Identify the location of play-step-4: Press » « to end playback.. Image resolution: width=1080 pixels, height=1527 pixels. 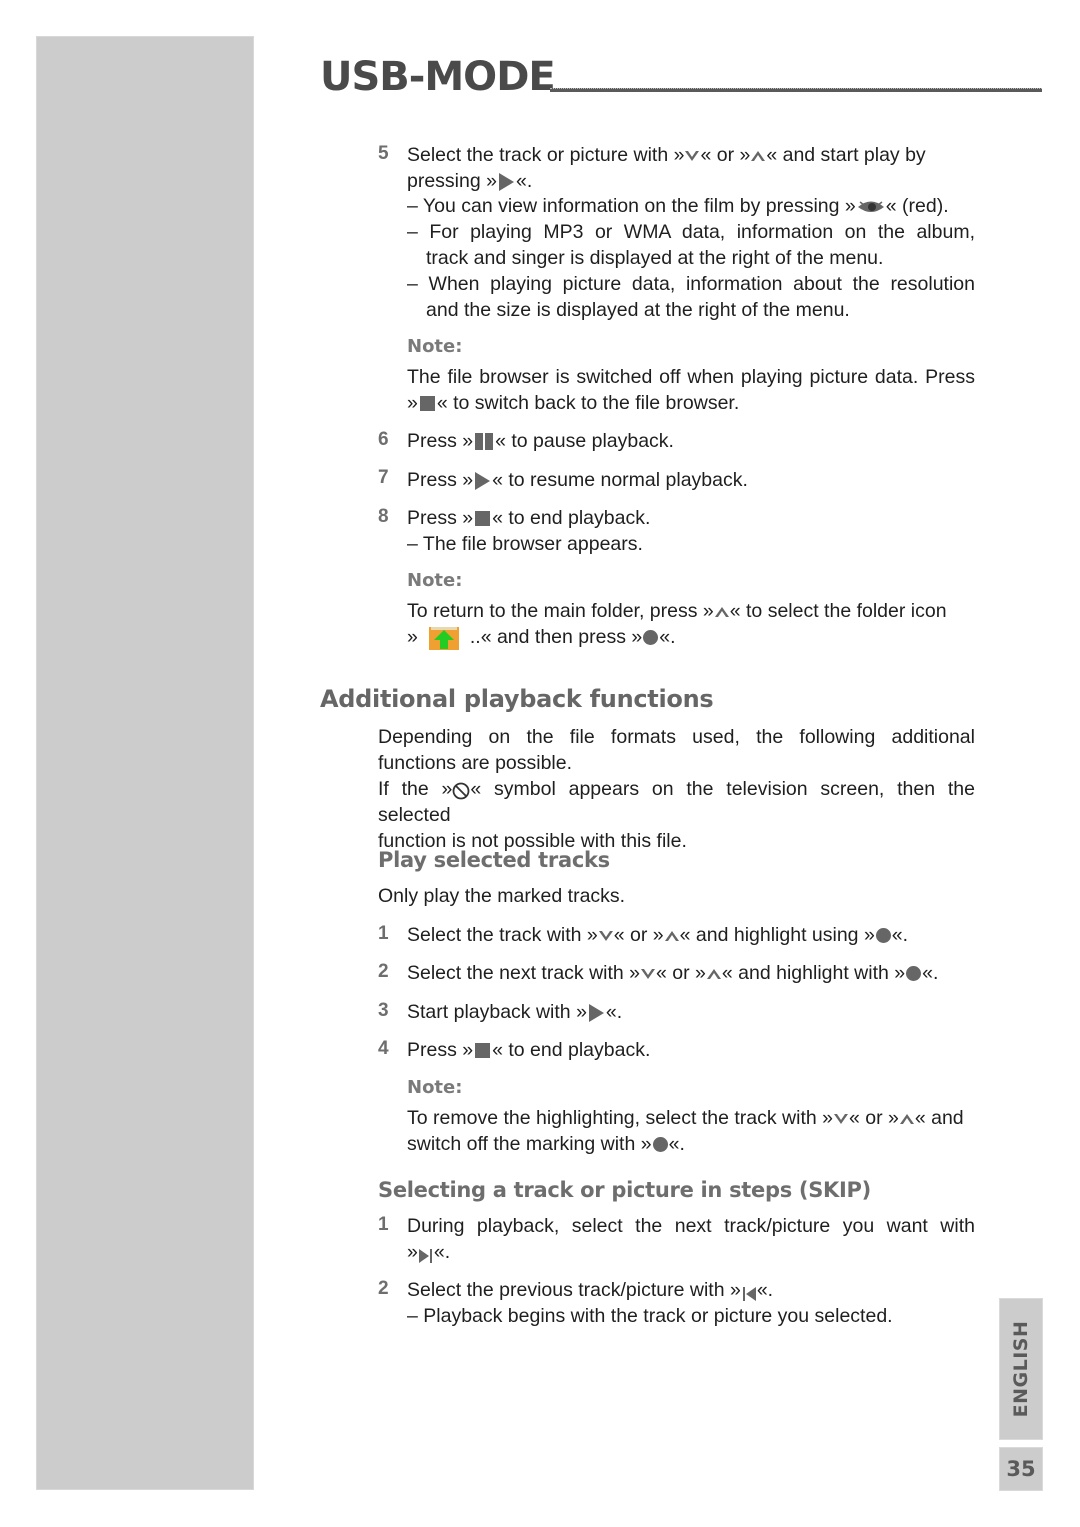
(529, 1050).